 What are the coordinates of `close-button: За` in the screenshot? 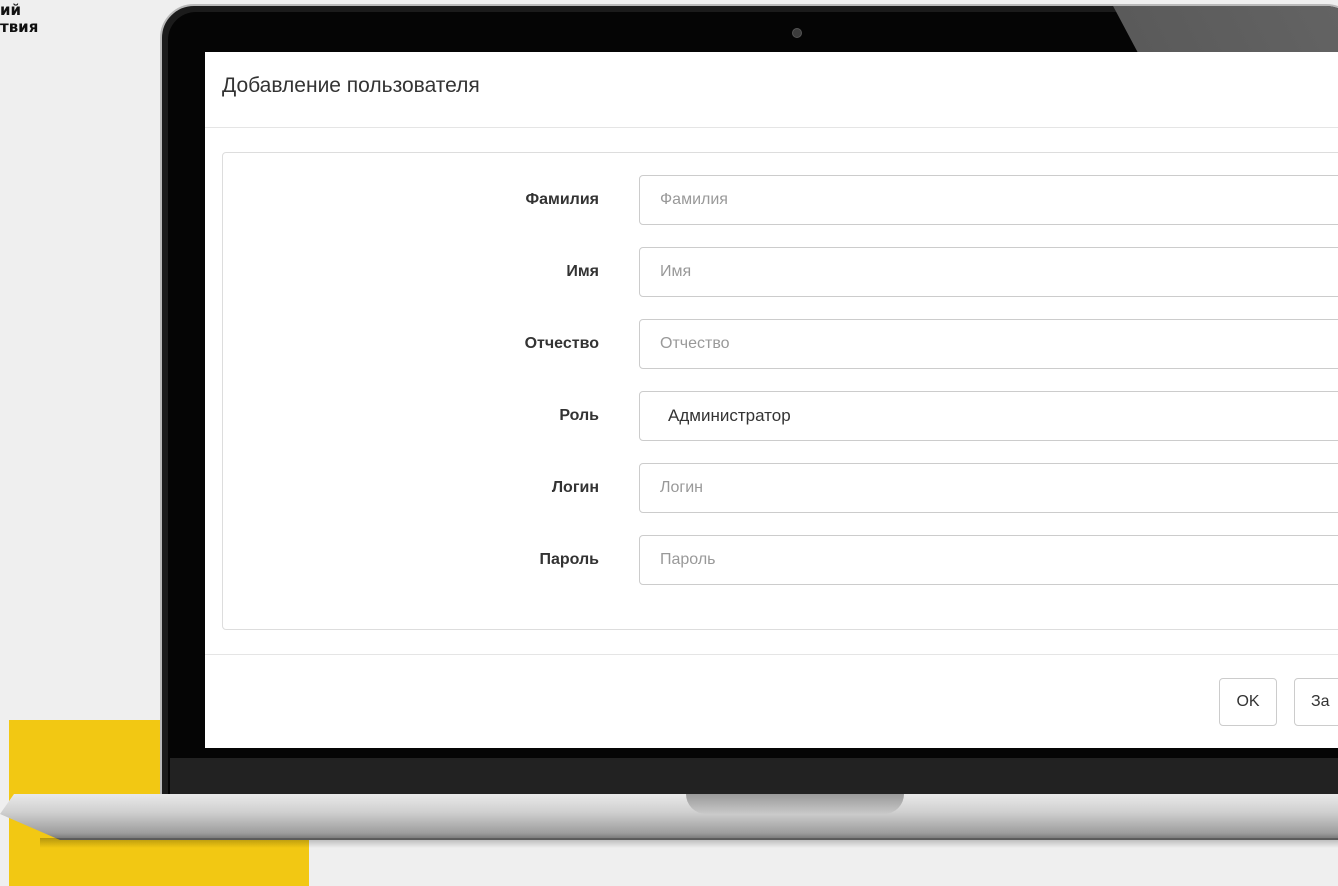 It's located at (1316, 702).